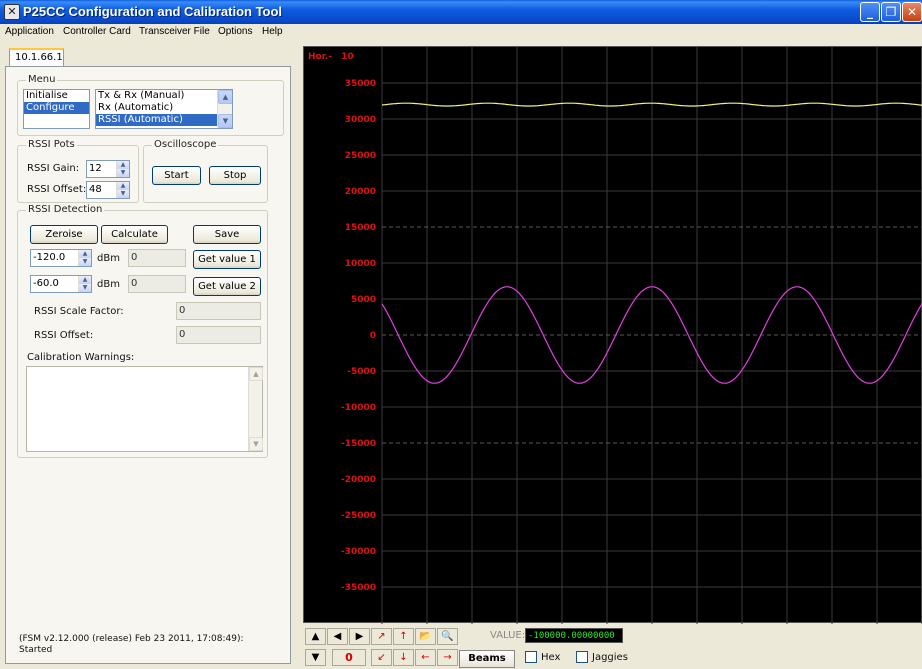 The height and width of the screenshot is (669, 922). Describe the element at coordinates (95, 168) in the screenshot. I see `rssi-gain-value: 12` at that location.